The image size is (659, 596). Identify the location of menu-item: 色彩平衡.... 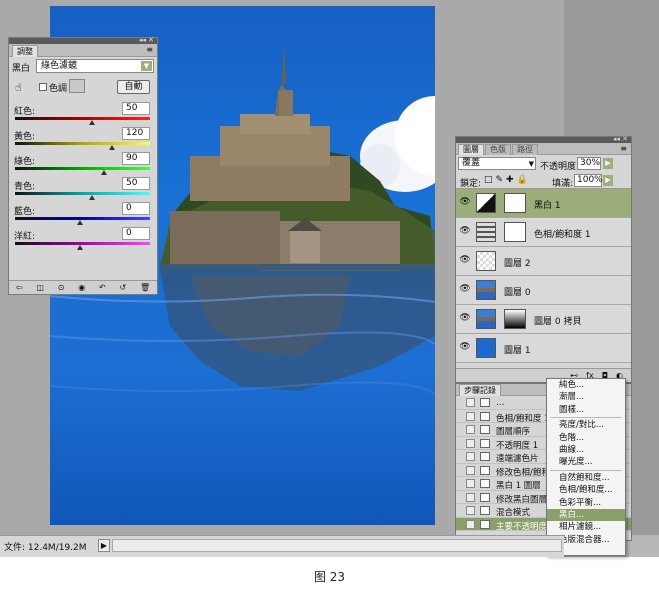
(586, 503).